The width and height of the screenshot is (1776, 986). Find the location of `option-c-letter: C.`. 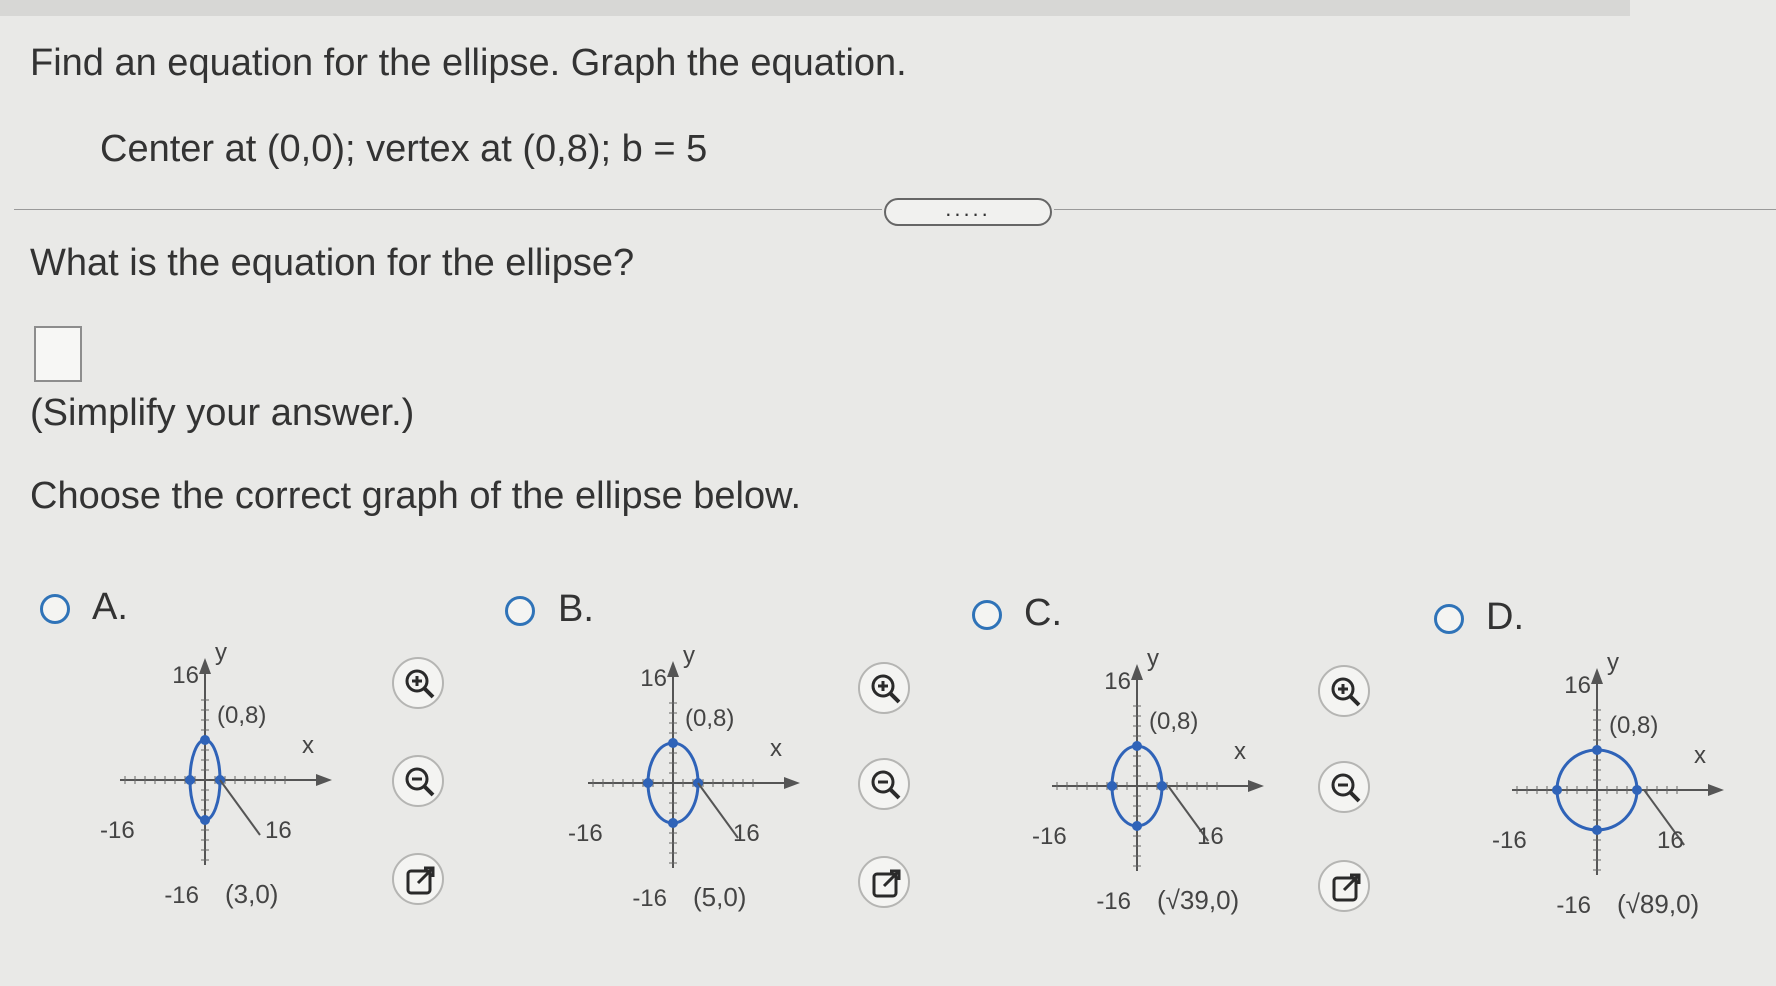

option-c-letter: C. is located at coordinates (1043, 613).